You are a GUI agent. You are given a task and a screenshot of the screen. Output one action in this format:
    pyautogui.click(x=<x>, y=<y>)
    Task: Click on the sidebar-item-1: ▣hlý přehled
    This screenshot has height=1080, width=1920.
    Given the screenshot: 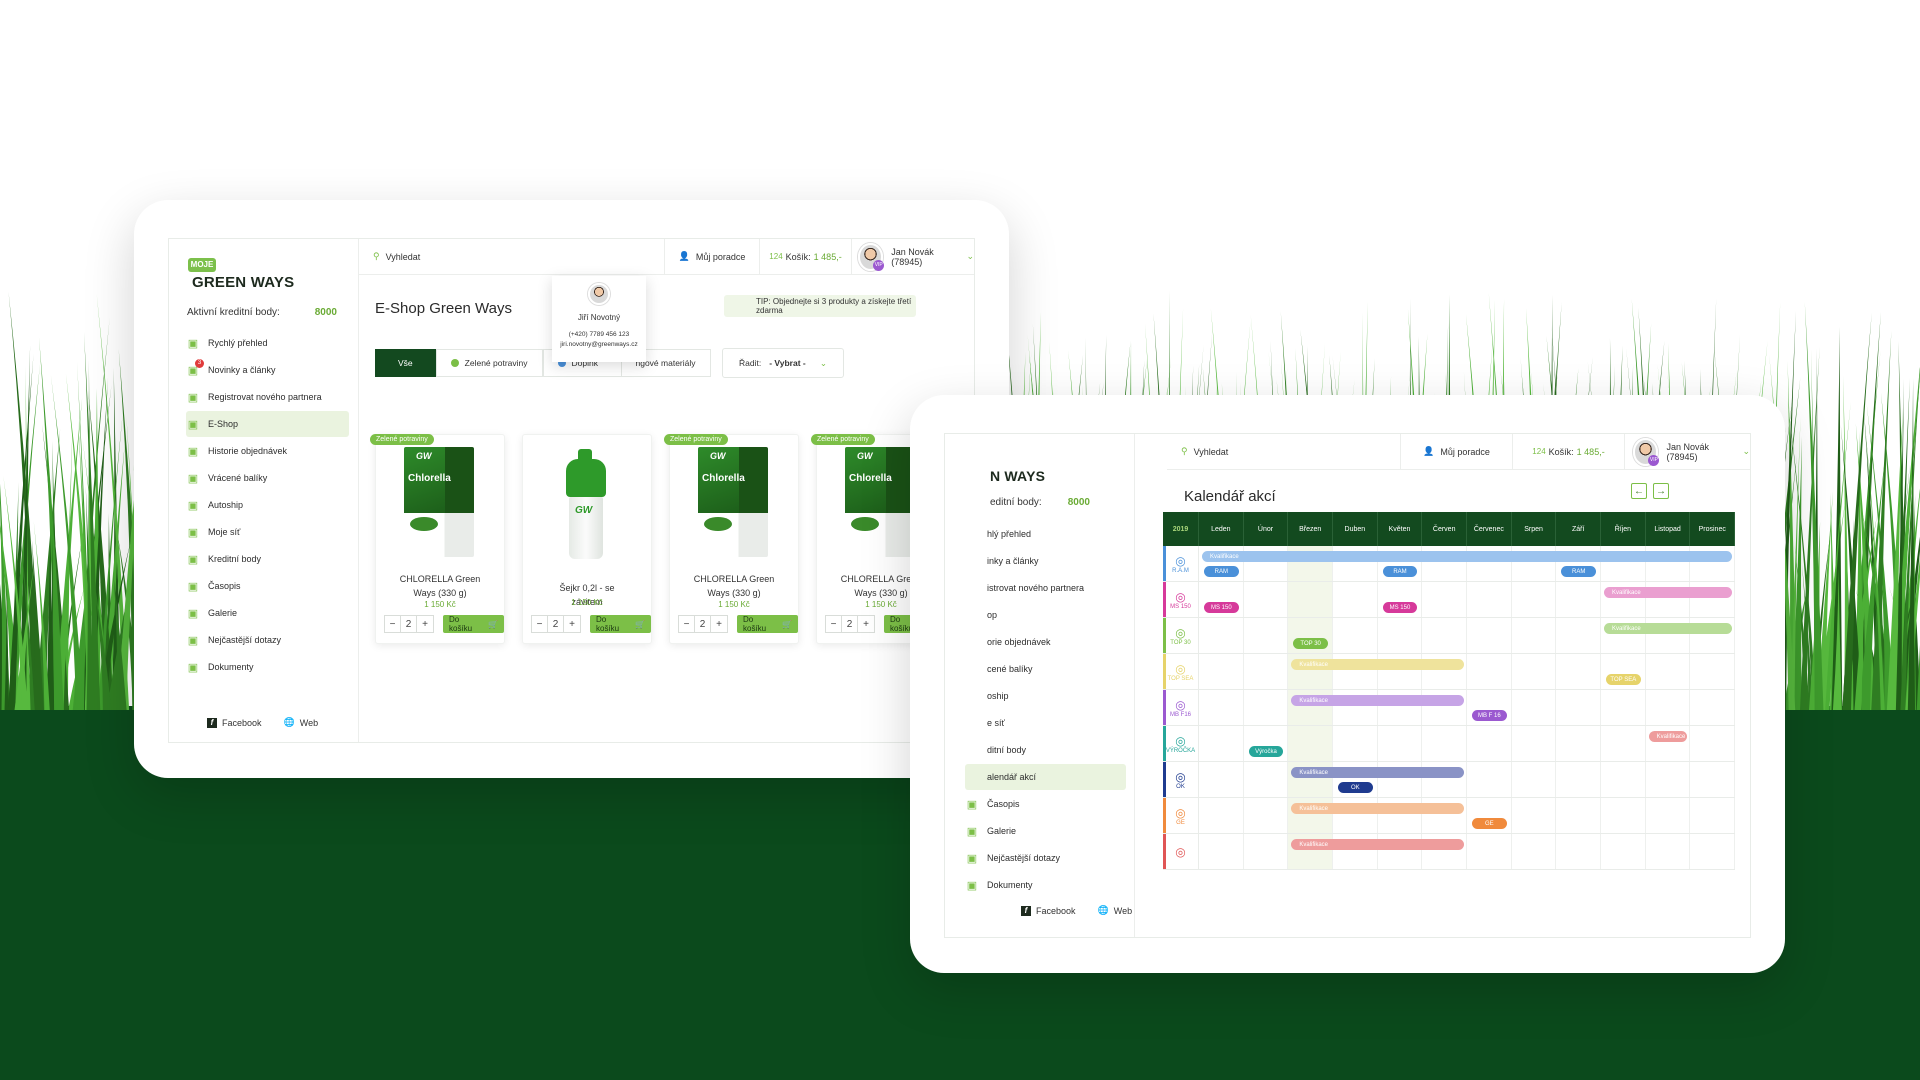 What is the action you would take?
    pyautogui.click(x=1045, y=534)
    